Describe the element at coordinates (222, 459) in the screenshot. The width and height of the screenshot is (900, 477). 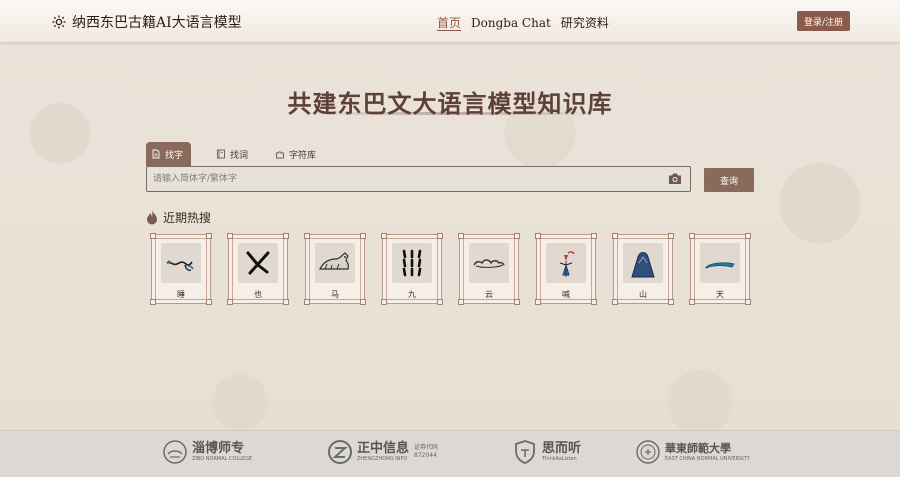
I see `logo-subtitle: ZIBO NORMAL COLLEGE` at that location.